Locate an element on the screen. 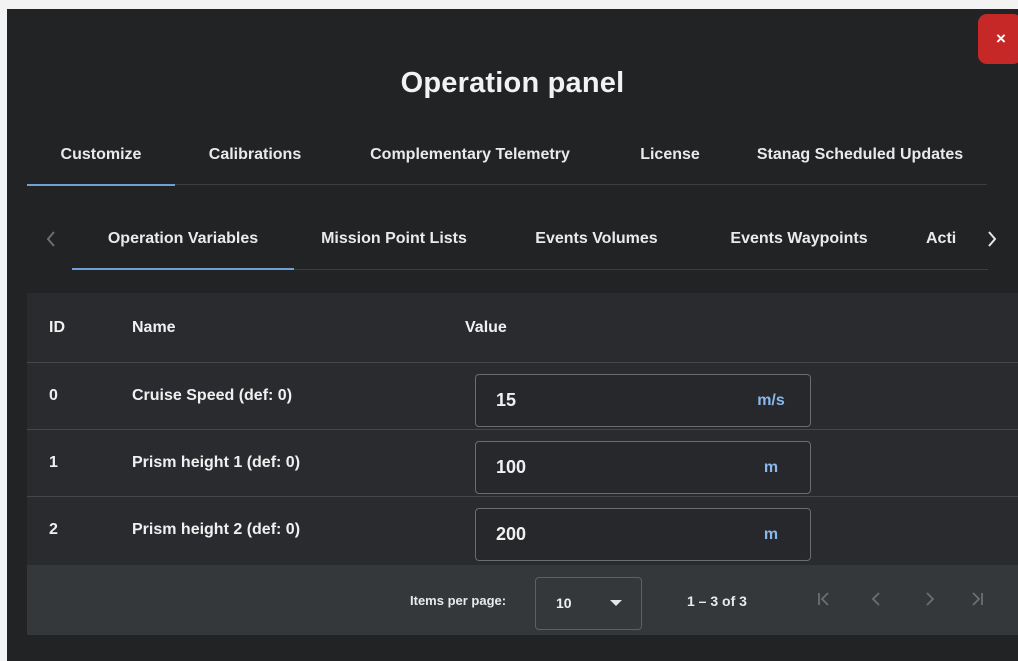 The image size is (1018, 661). last-page-button is located at coordinates (977, 599).